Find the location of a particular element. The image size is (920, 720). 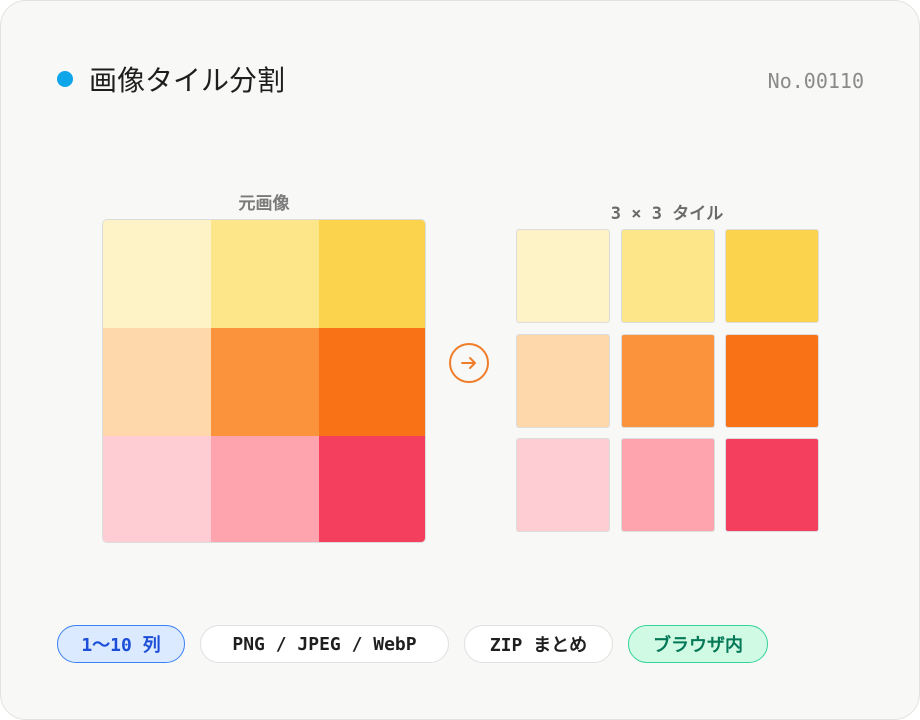

chip-in-browser: ブラウザ内 is located at coordinates (698, 644).